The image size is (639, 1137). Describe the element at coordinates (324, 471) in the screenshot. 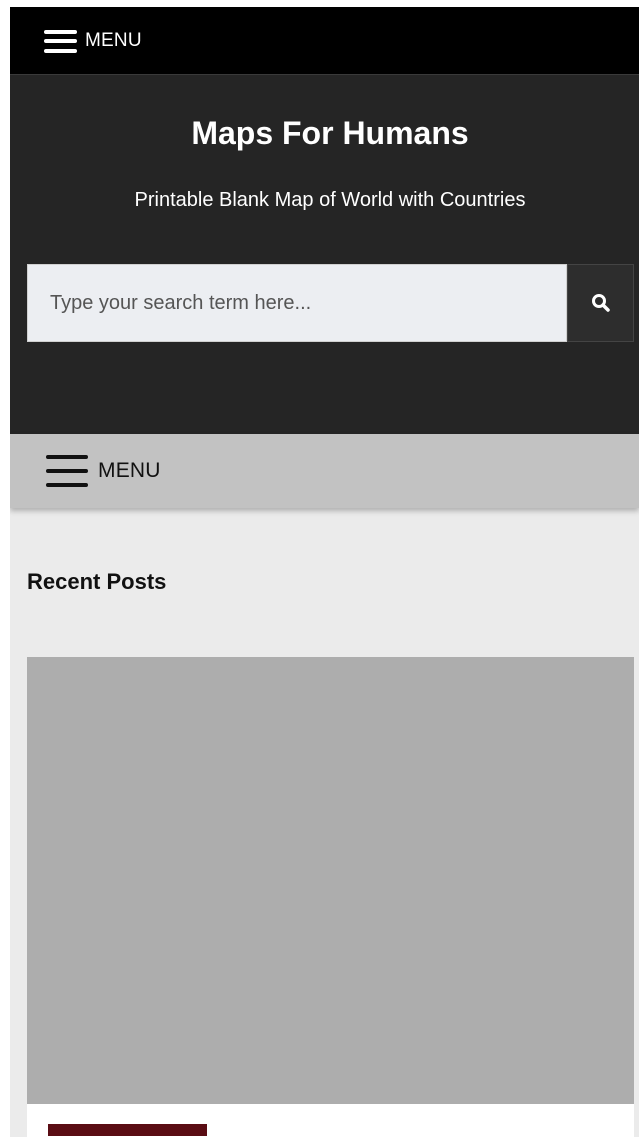

I see `main-navbar: MENU` at that location.